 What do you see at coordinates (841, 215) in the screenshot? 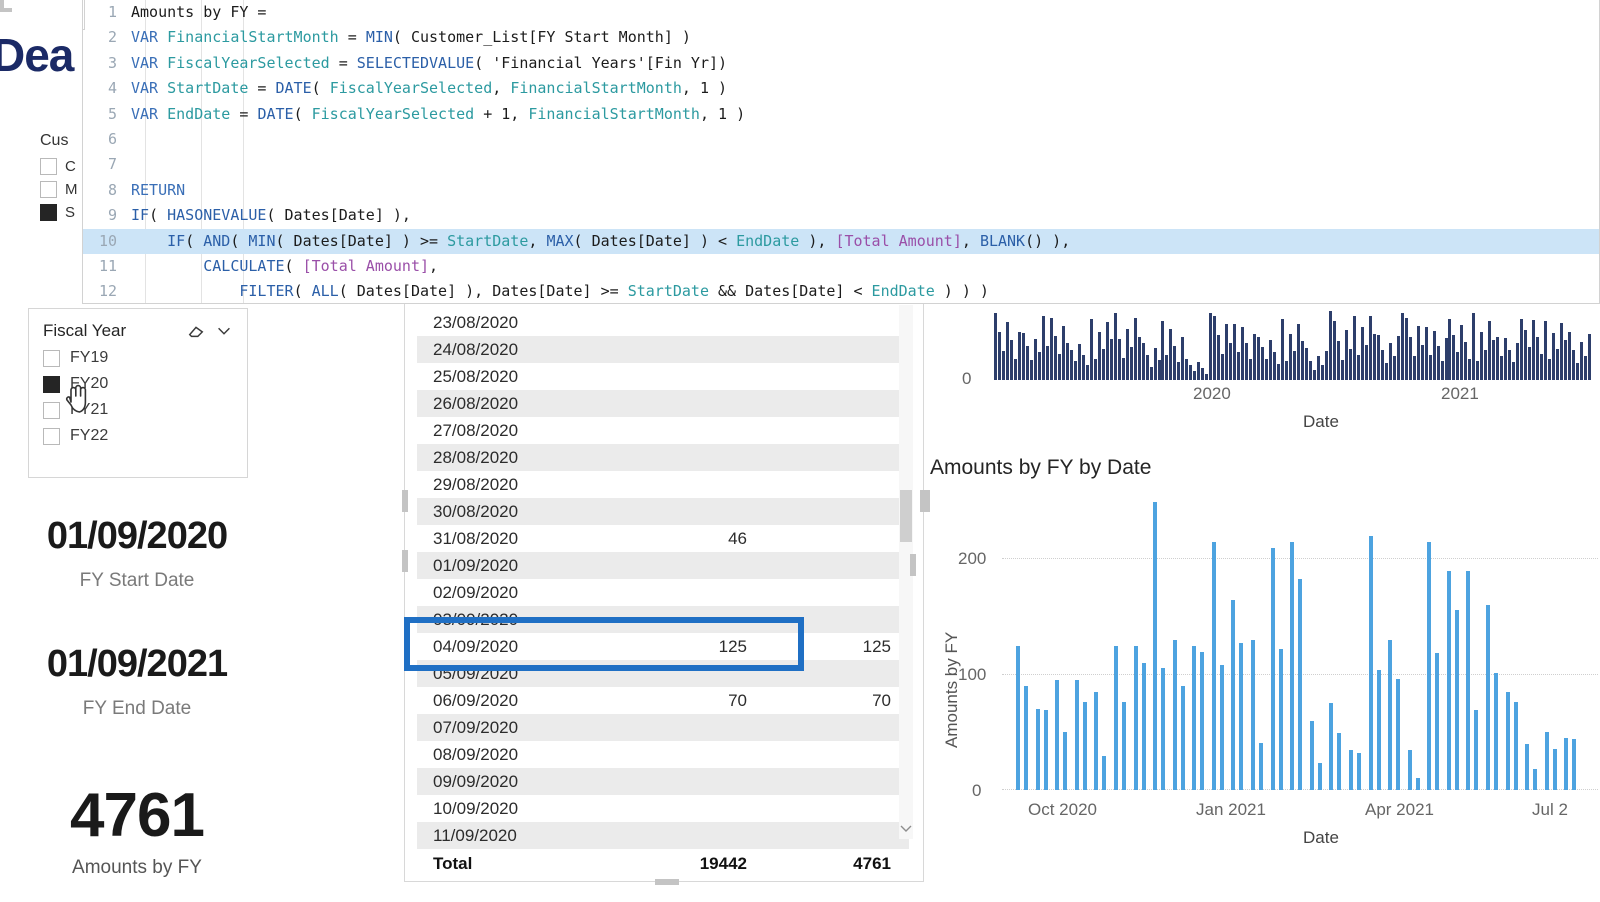
I see `dax-code-line: 9 IF( HASONEVALUE( Dates[Date] ),` at bounding box center [841, 215].